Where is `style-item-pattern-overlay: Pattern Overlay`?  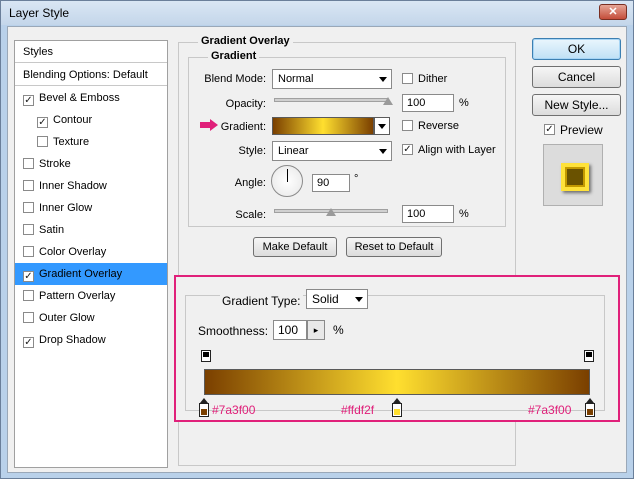 style-item-pattern-overlay: Pattern Overlay is located at coordinates (91, 296).